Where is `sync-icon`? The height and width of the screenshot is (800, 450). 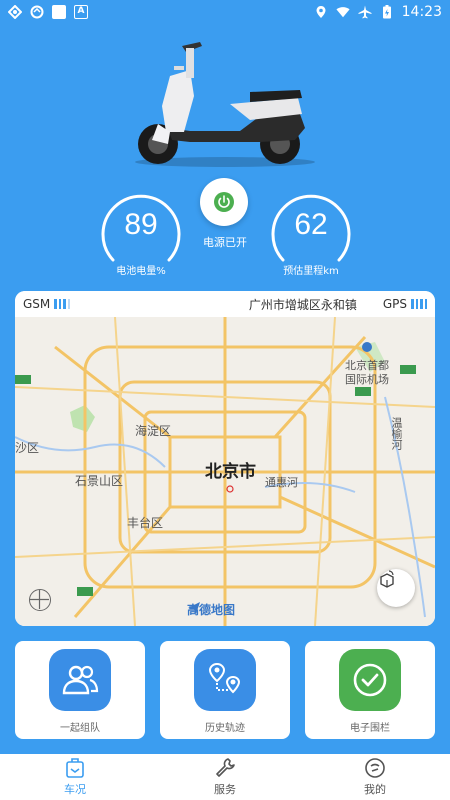 sync-icon is located at coordinates (15, 12).